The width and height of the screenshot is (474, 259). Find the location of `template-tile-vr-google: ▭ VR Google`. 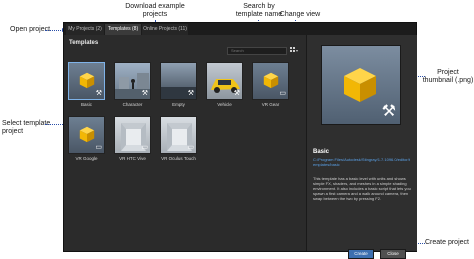

template-tile-vr-google: ▭ VR Google is located at coordinates (86, 139).